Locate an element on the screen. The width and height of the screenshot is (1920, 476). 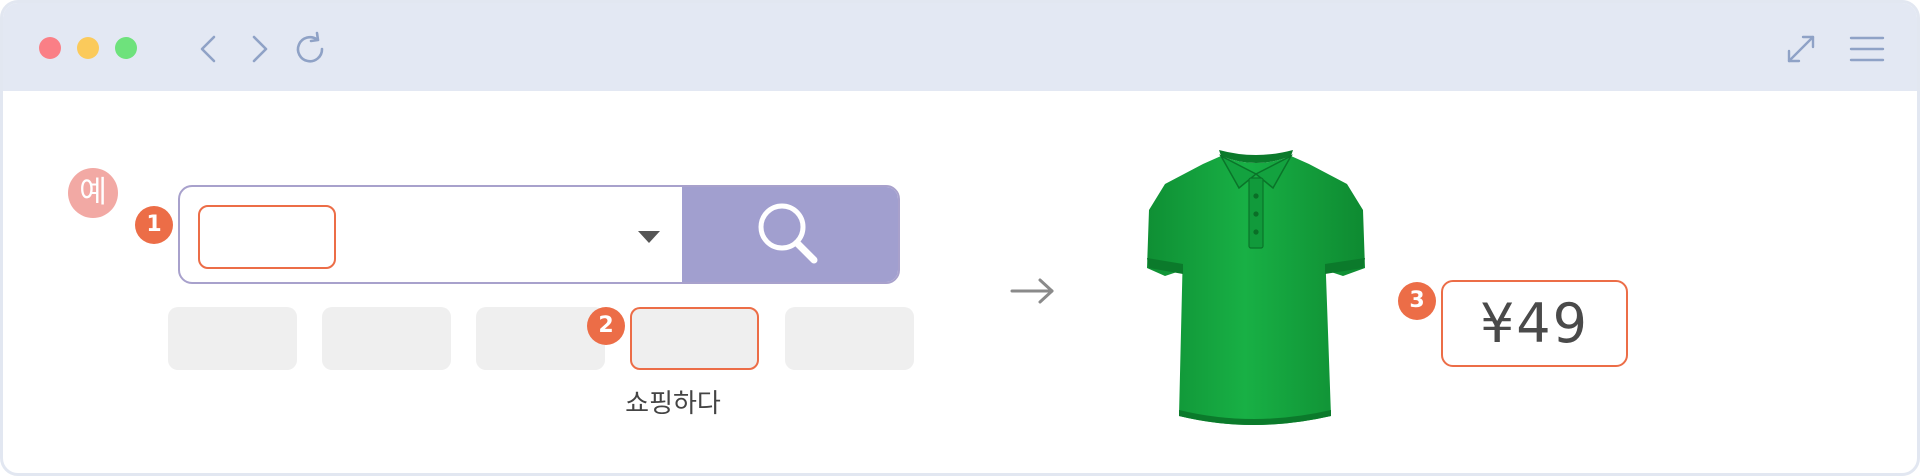
step-badge-3: 3 is located at coordinates (1417, 301).